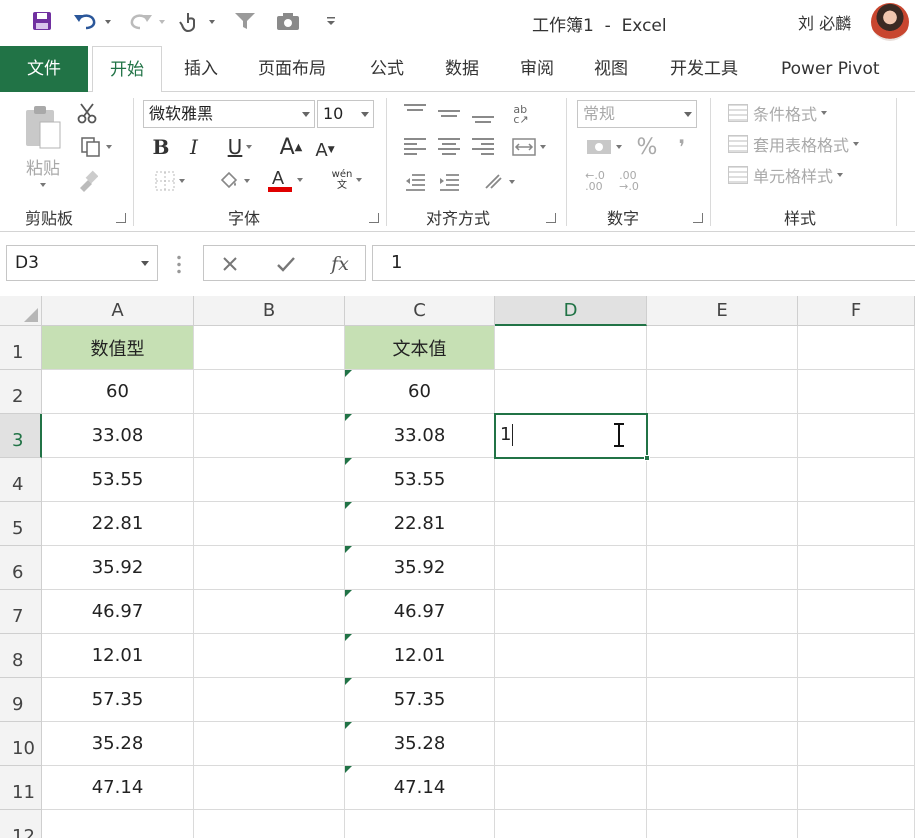 The image size is (915, 838). I want to click on cell-e1, so click(722, 348).